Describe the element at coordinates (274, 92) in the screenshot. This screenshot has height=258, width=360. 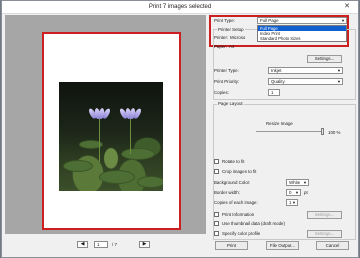
I see `copies-stepper: 1` at that location.